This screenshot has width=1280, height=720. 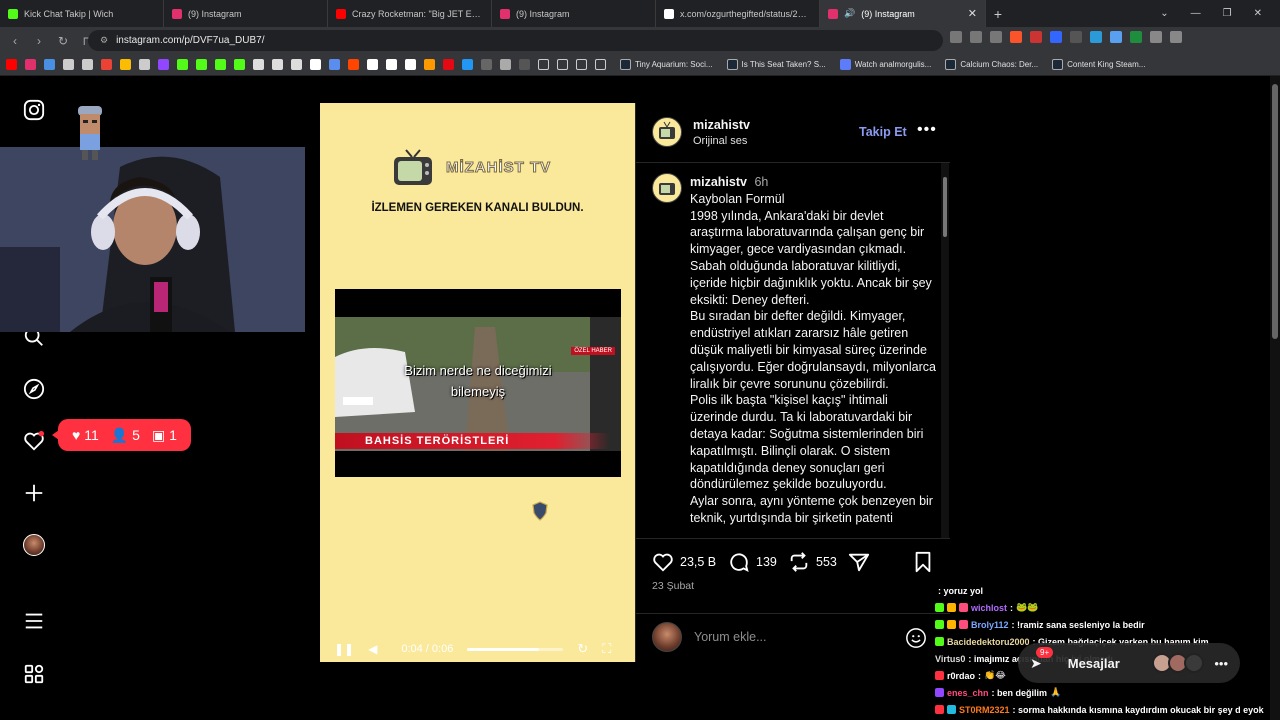 I want to click on brave-shield-icon, so click(x=1016, y=37).